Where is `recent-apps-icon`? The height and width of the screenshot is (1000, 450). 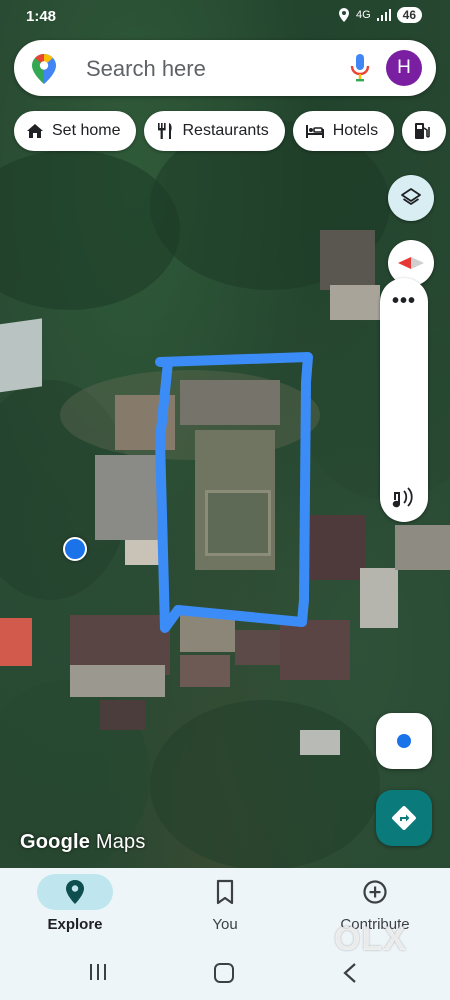
recent-apps-icon is located at coordinates (98, 972).